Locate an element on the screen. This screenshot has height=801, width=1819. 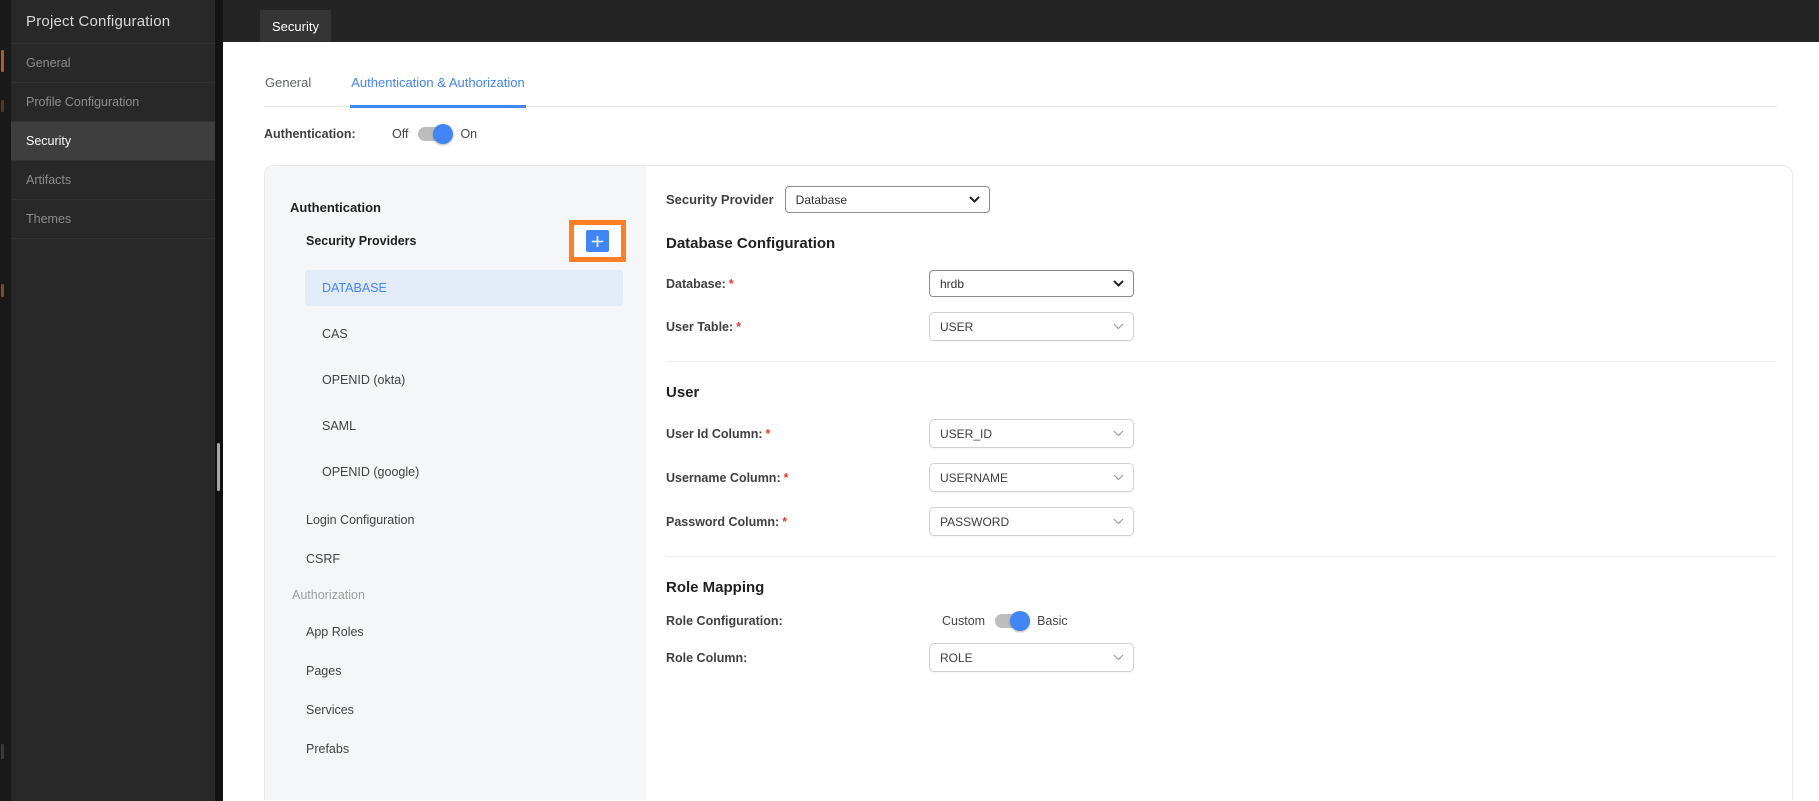
role-column-row: Role Column: ROLE is located at coordinates (1221, 657).